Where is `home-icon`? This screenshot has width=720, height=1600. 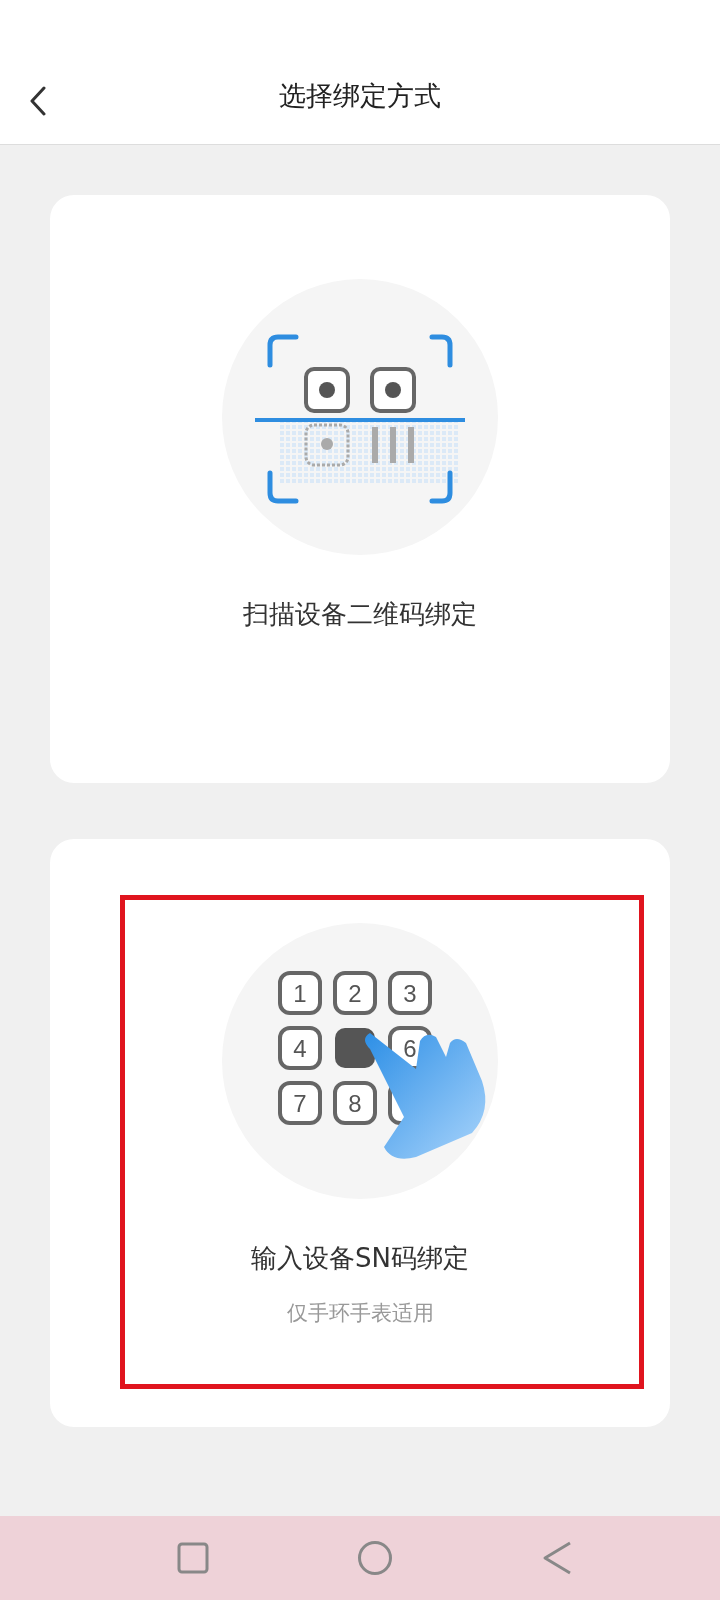 home-icon is located at coordinates (375, 1558).